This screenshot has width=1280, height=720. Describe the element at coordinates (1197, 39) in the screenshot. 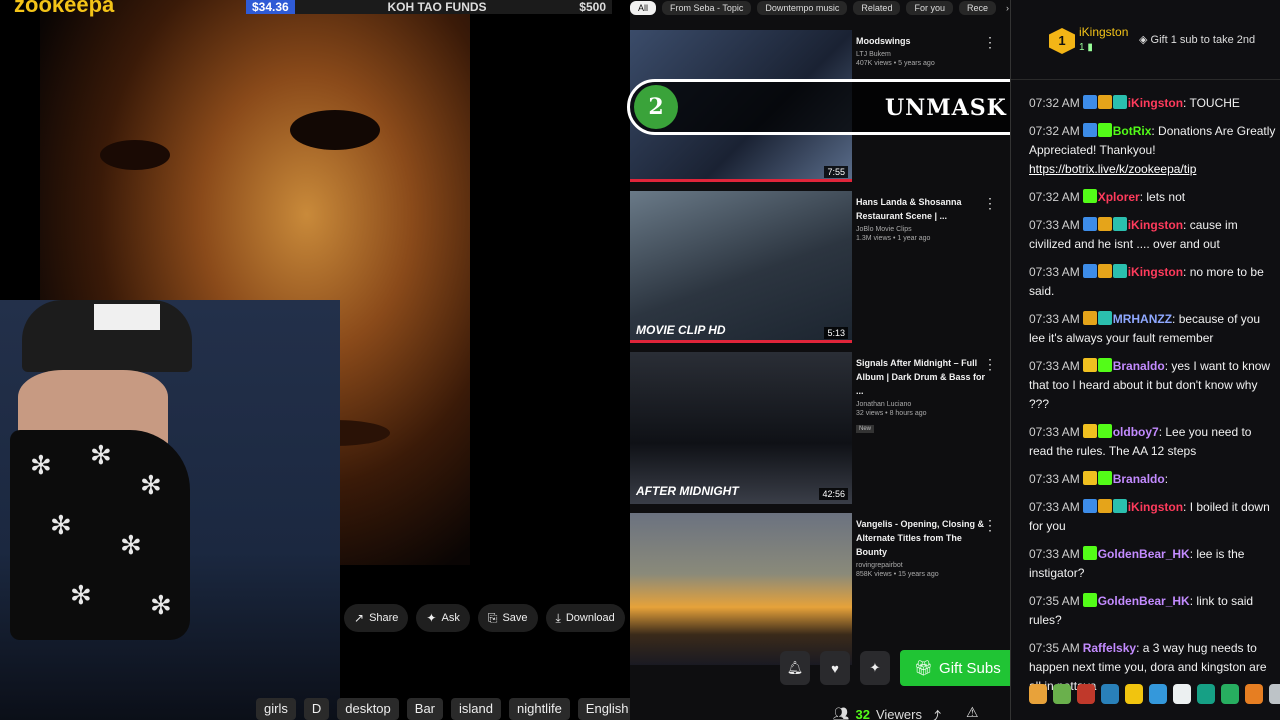

I see `gift-hint: ◈ Gift 1 sub to take 2nd` at that location.